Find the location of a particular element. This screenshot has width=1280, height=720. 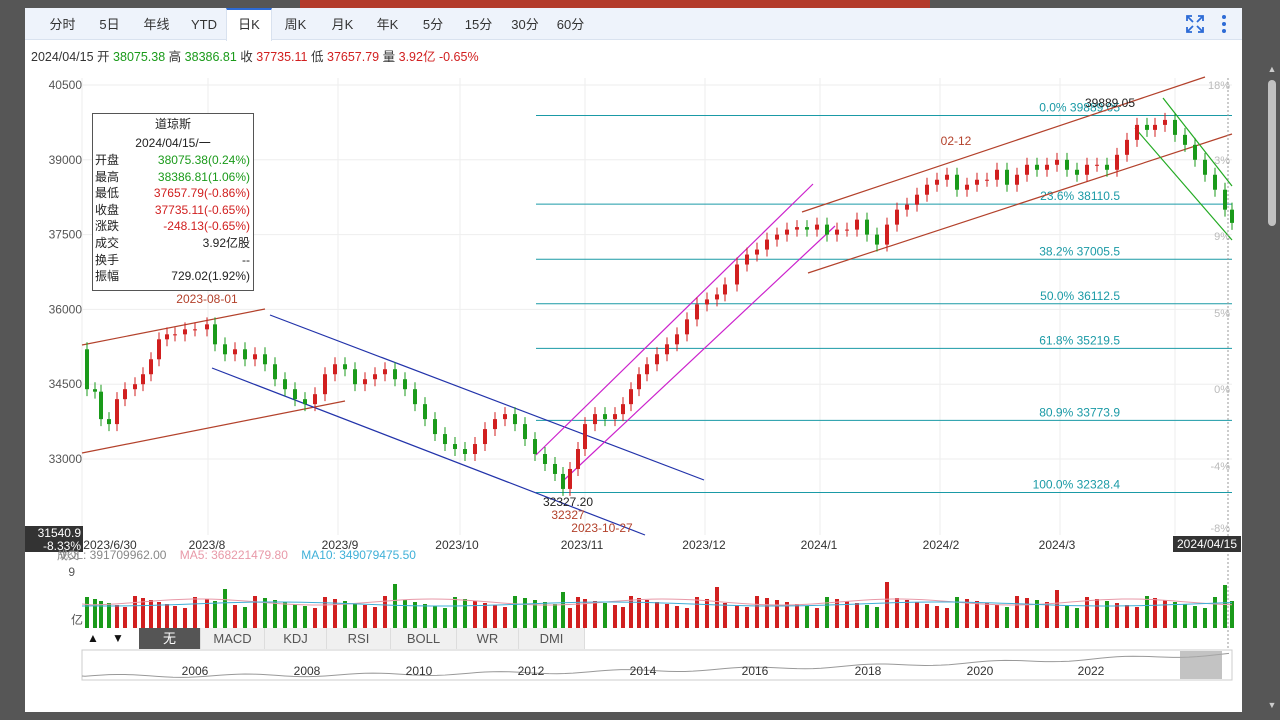

vol-axis-unit: 亿 is located at coordinates (77, 619).